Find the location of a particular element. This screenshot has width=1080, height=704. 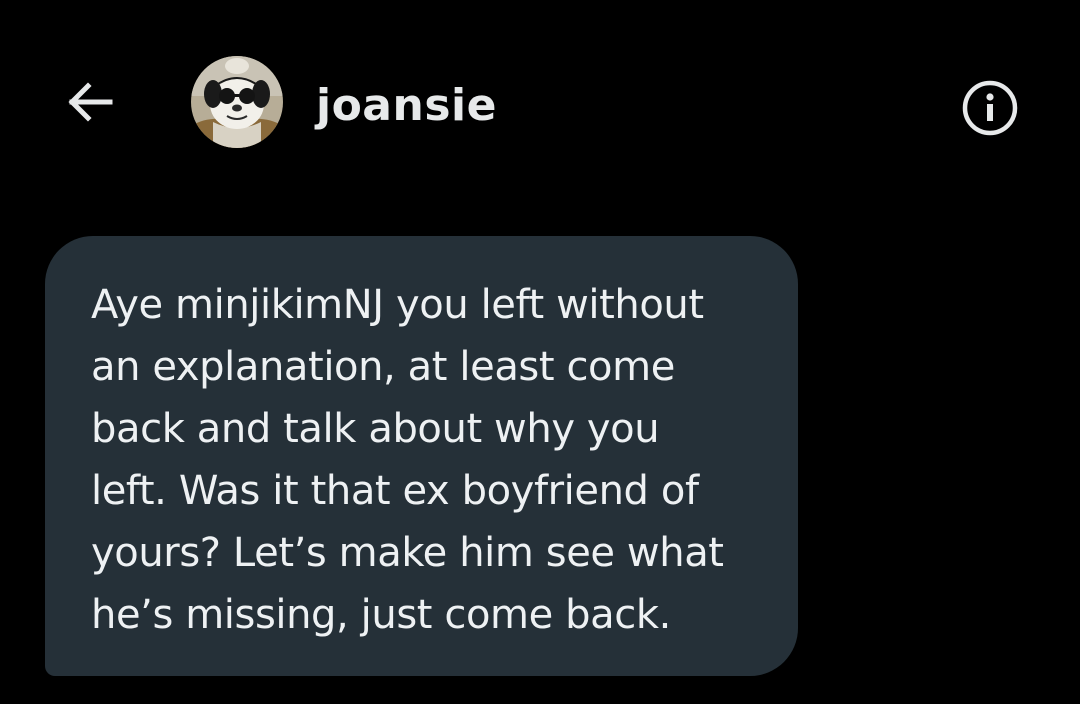

info-circle-icon is located at coordinates (990, 108).